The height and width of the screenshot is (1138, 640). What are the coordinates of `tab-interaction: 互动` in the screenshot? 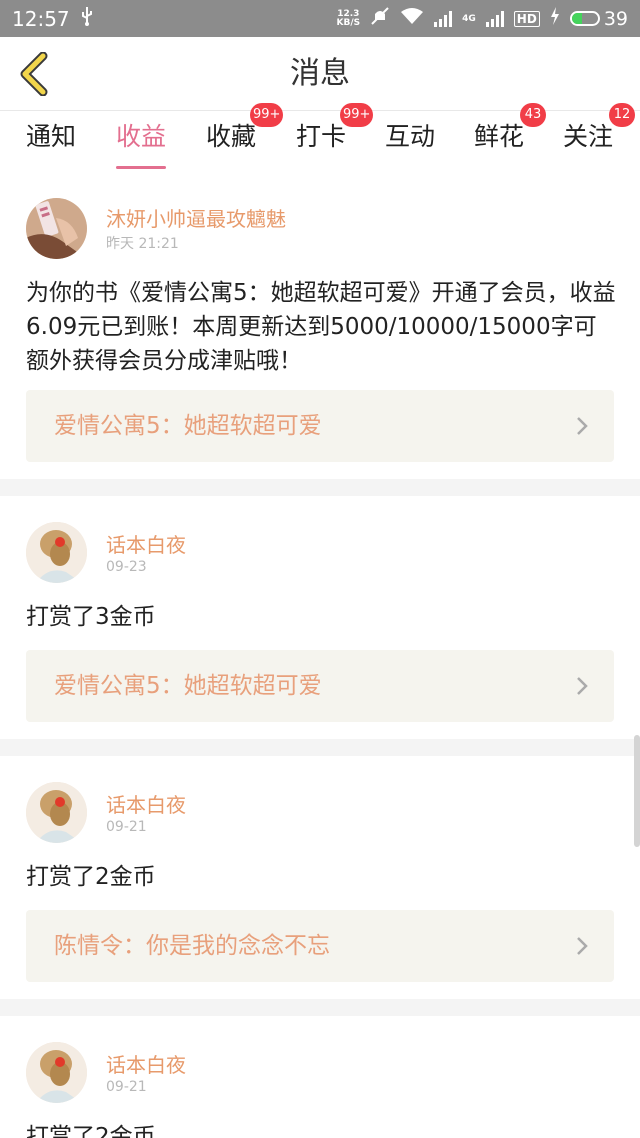 It's located at (410, 138).